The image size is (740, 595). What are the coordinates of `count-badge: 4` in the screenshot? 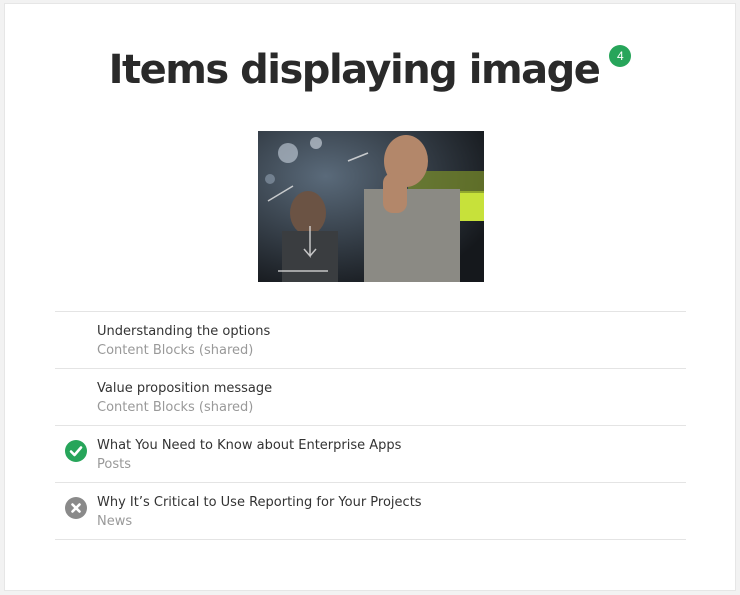 It's located at (620, 56).